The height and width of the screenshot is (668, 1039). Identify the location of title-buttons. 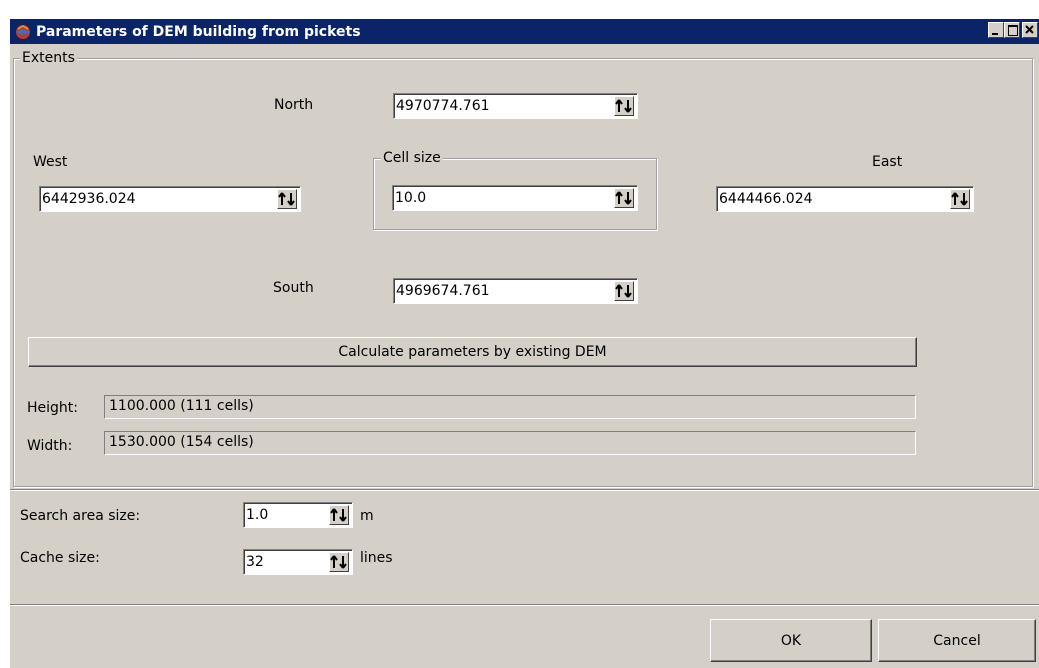
(1013, 30).